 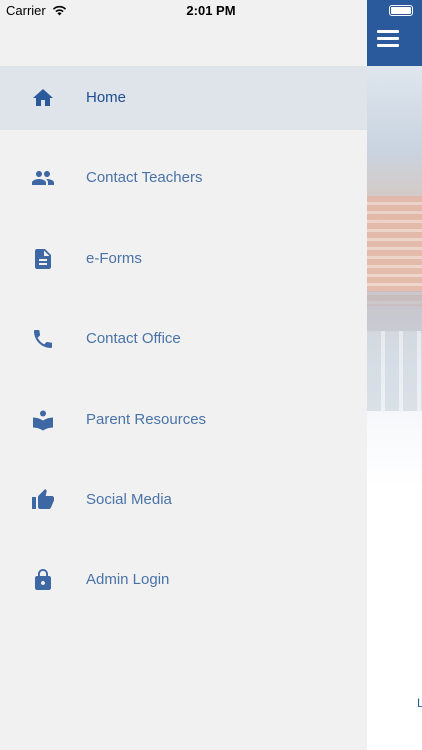 I want to click on main-edge-text: L, so click(x=419, y=703).